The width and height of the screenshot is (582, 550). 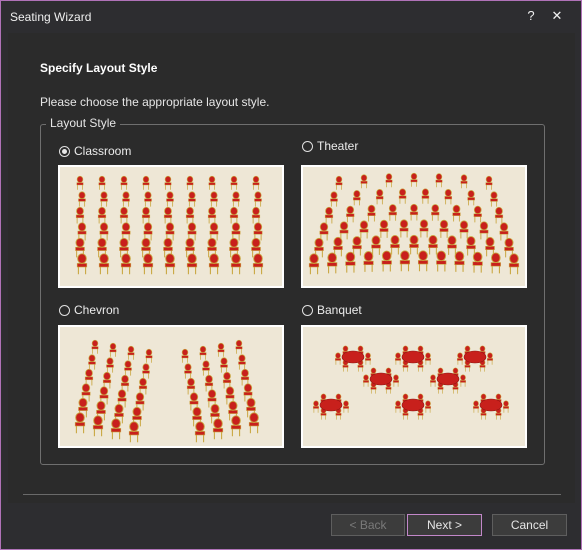 What do you see at coordinates (557, 16) in the screenshot?
I see `close-button: ✕` at bounding box center [557, 16].